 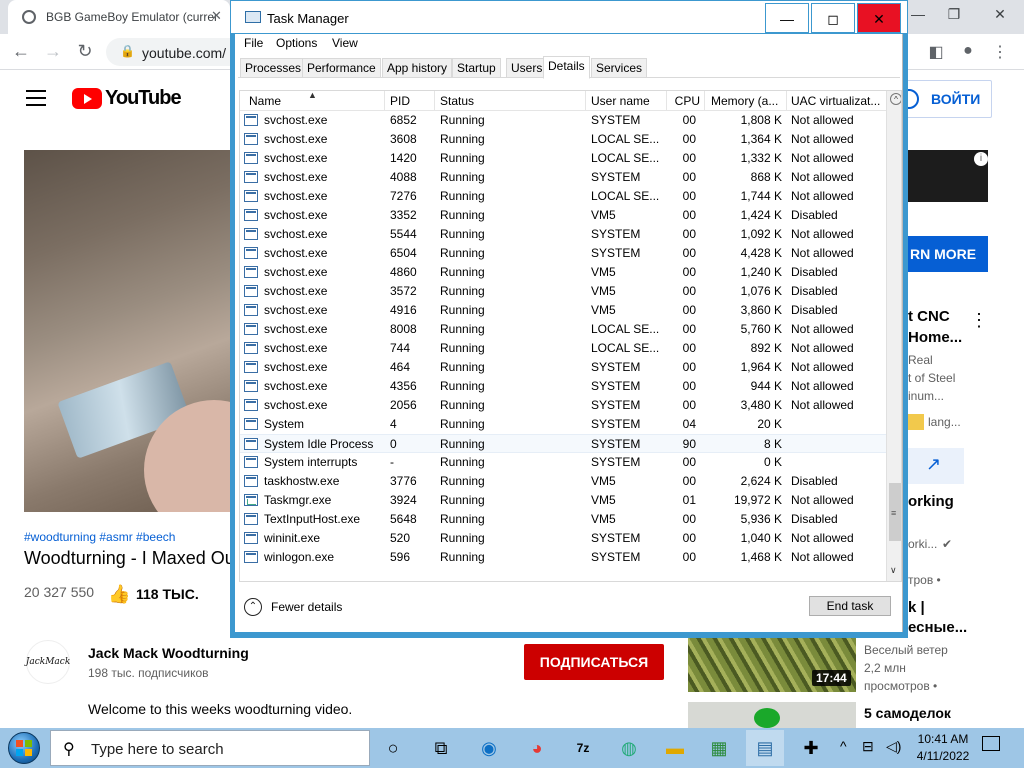 I want to click on rec1-more-icon: ⋮, so click(x=979, y=320).